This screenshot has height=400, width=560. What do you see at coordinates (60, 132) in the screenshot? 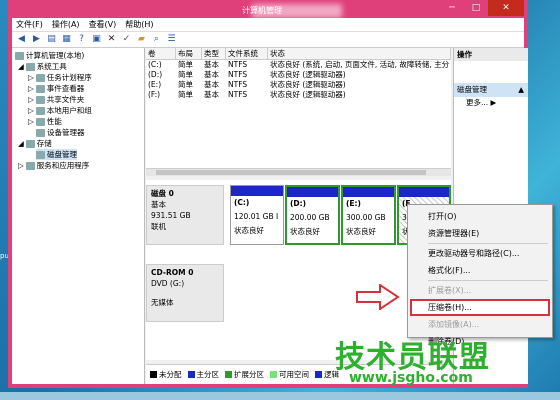
I see `tree-item-device-manager: 设备管理器` at bounding box center [60, 132].